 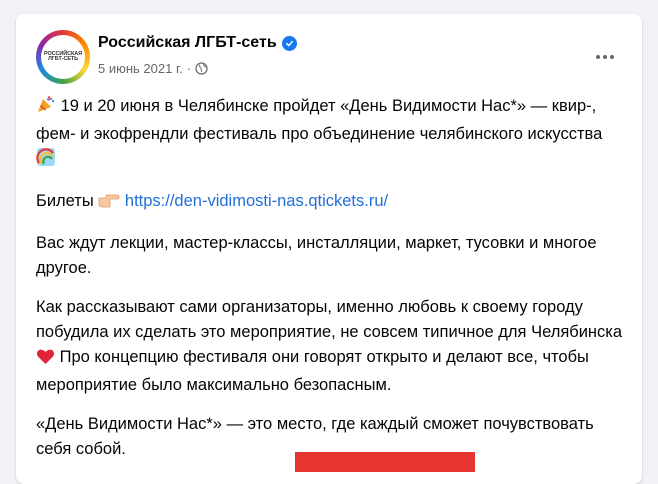 What do you see at coordinates (289, 43) in the screenshot?
I see `verified-badge-icon` at bounding box center [289, 43].